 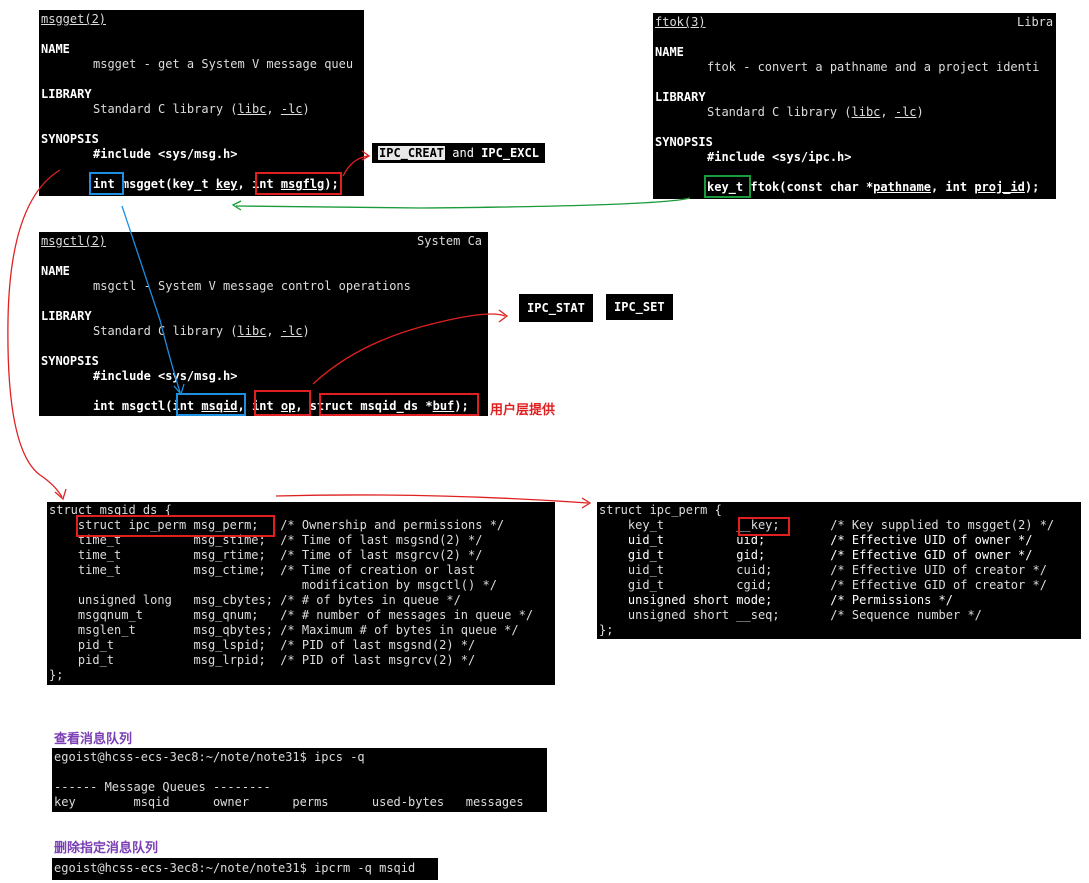 What do you see at coordinates (273, 585) in the screenshot?
I see `struct-line: modification by msgctl() */` at bounding box center [273, 585].